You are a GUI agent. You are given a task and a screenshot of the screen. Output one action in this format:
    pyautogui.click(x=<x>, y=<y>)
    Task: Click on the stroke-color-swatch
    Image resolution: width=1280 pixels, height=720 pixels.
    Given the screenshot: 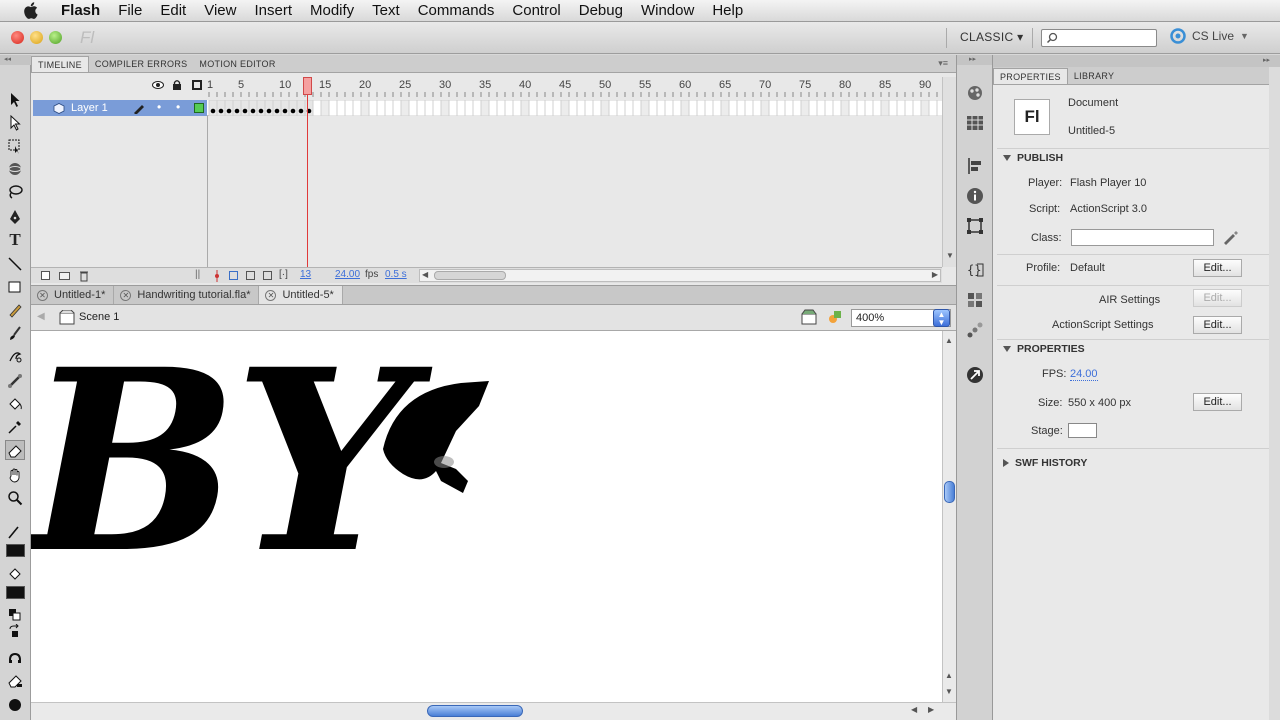 What is the action you would take?
    pyautogui.click(x=15, y=550)
    